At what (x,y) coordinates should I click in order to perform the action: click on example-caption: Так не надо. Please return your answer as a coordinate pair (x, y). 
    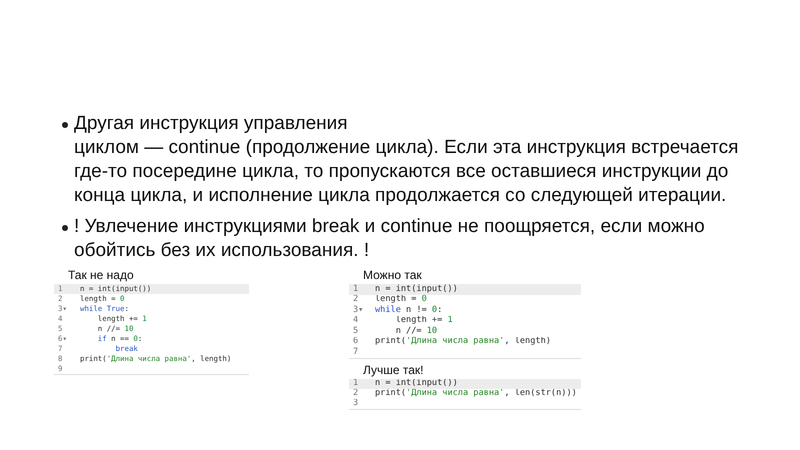
    Looking at the image, I should click on (101, 275).